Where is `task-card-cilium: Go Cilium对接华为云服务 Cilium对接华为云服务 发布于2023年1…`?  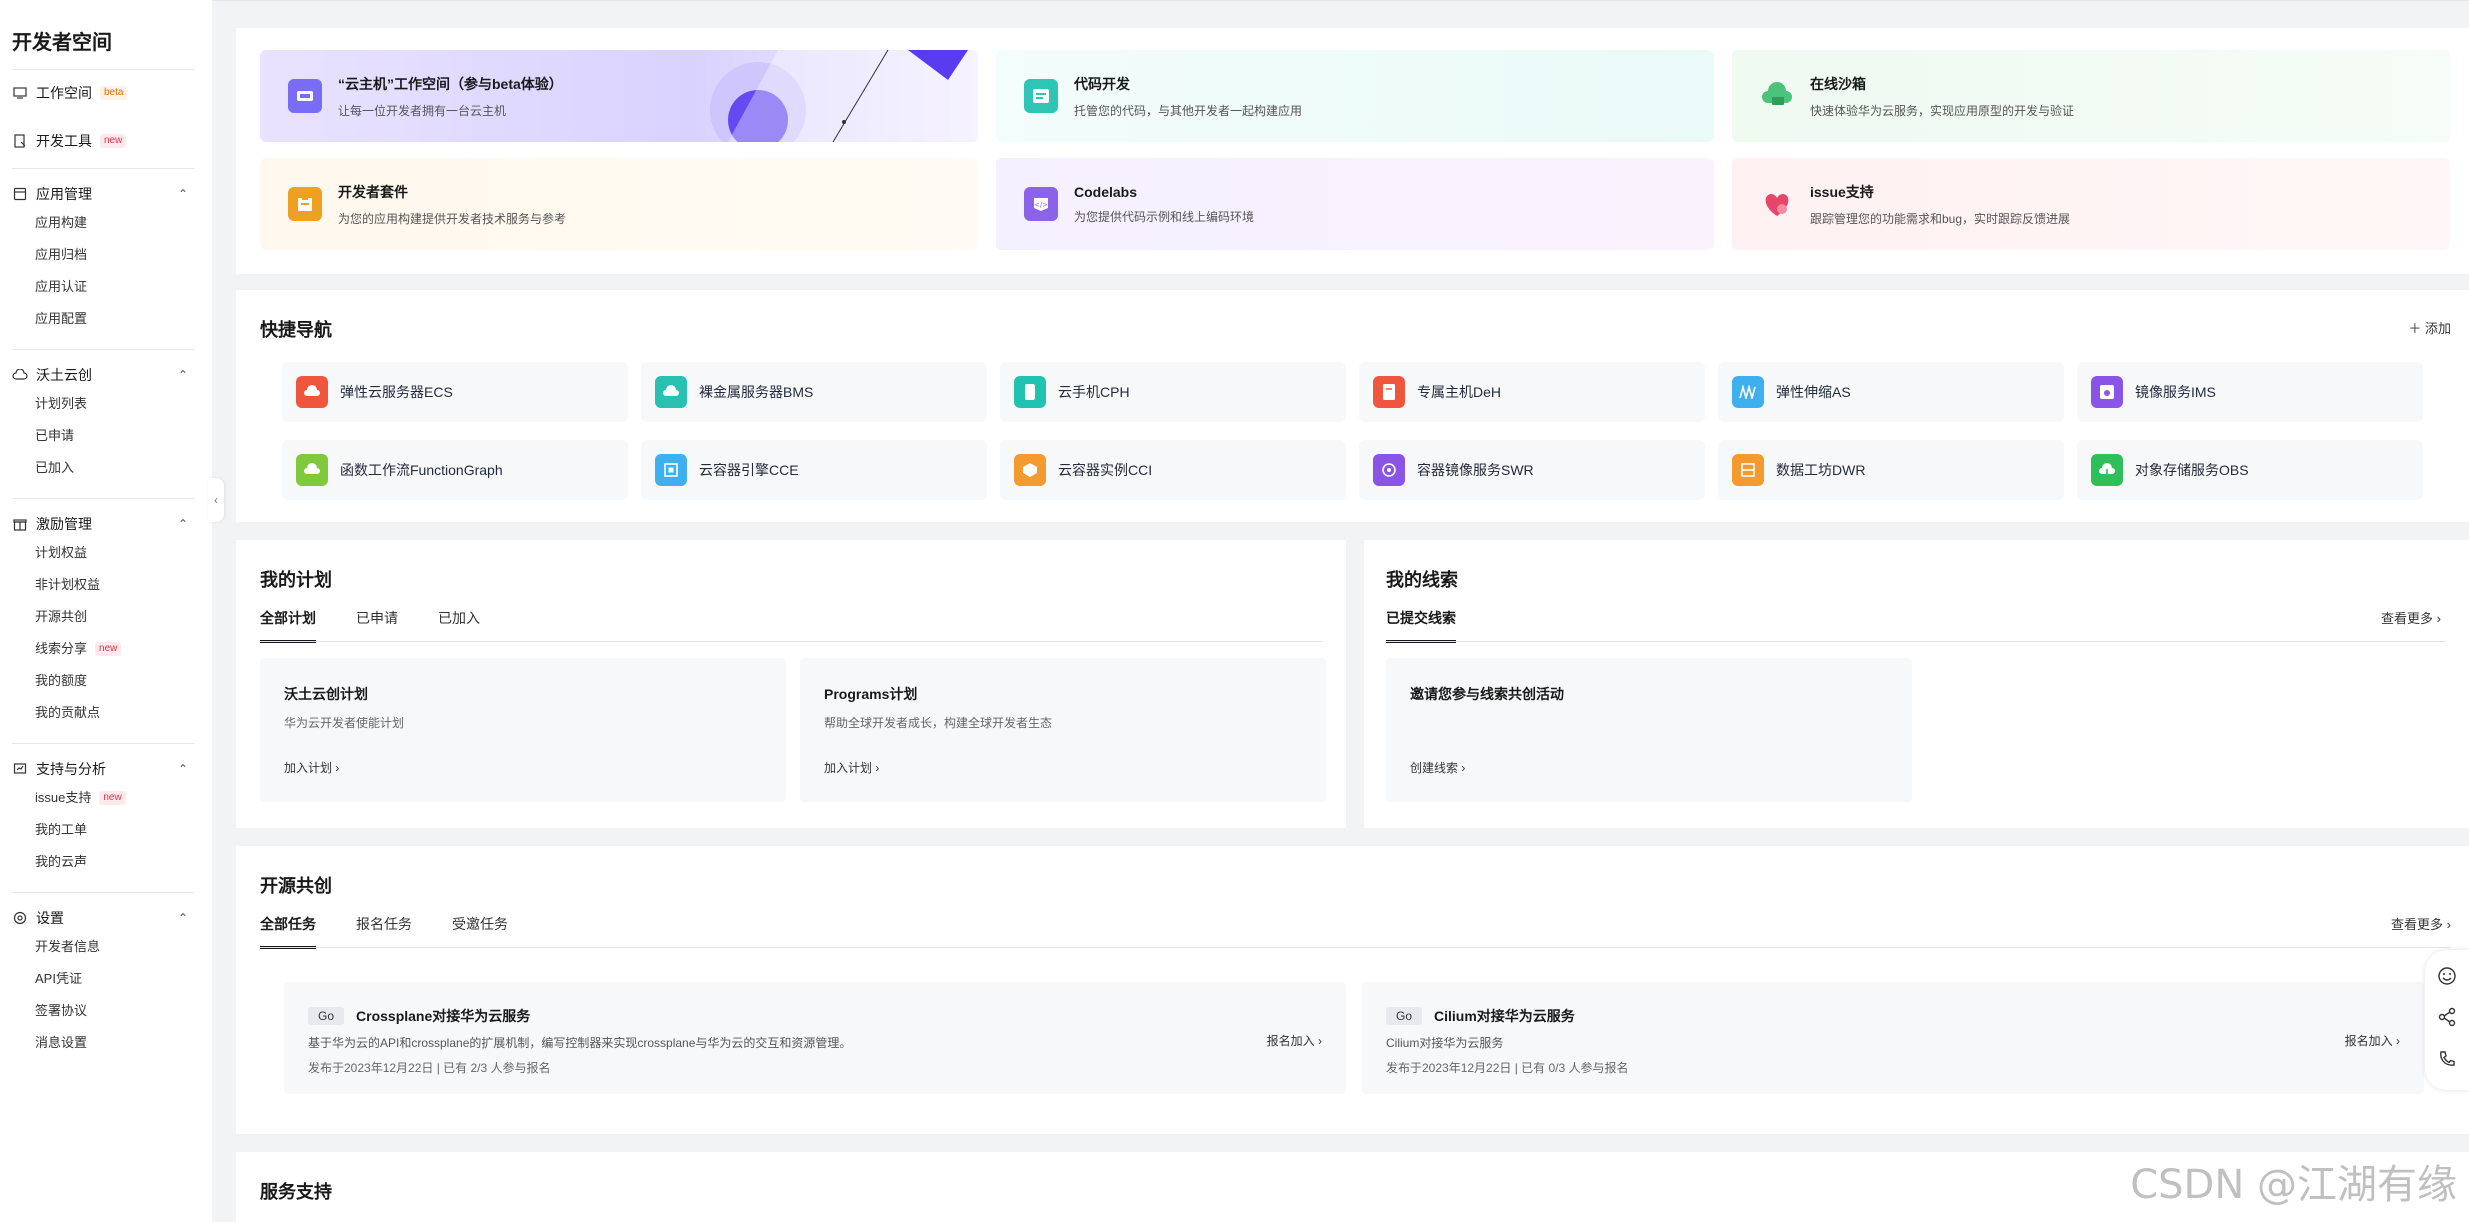 task-card-cilium: Go Cilium对接华为云服务 Cilium对接华为云服务 发布于2023年1… is located at coordinates (1893, 1038).